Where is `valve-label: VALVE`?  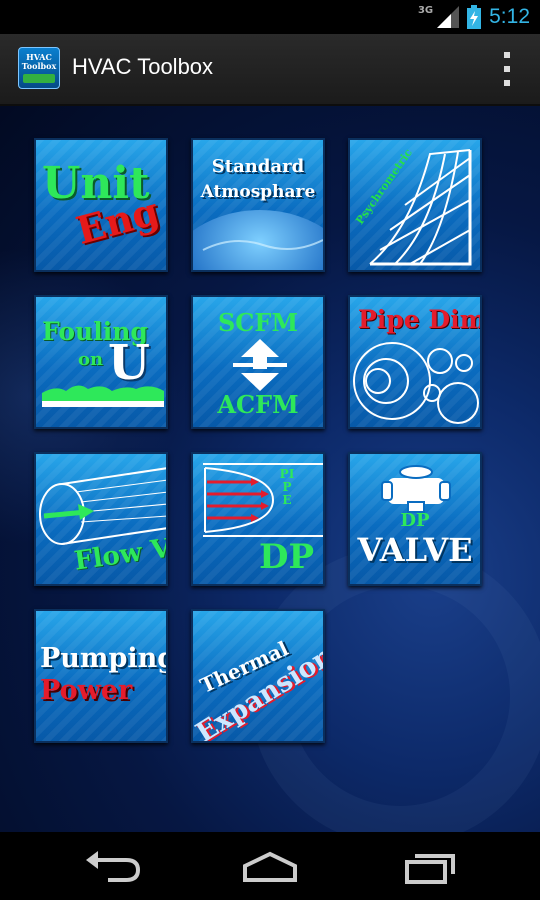
valve-label: VALVE is located at coordinates (415, 550).